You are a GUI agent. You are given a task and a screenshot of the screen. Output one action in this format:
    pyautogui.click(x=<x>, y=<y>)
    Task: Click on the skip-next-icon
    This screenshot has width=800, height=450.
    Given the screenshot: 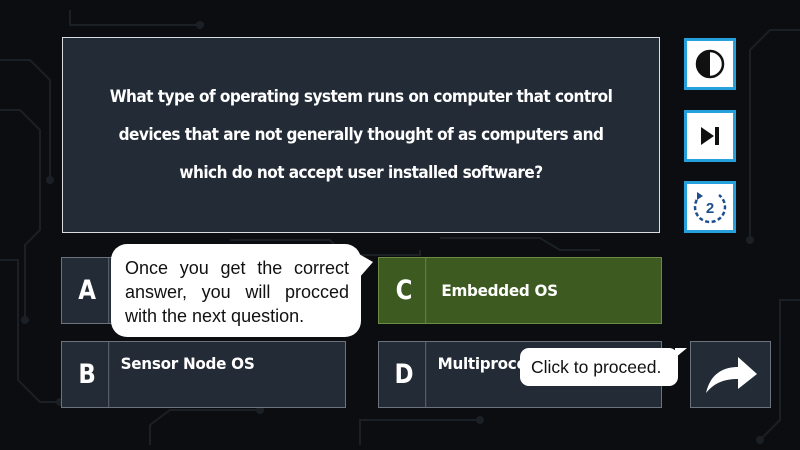 What is the action you would take?
    pyautogui.click(x=710, y=136)
    